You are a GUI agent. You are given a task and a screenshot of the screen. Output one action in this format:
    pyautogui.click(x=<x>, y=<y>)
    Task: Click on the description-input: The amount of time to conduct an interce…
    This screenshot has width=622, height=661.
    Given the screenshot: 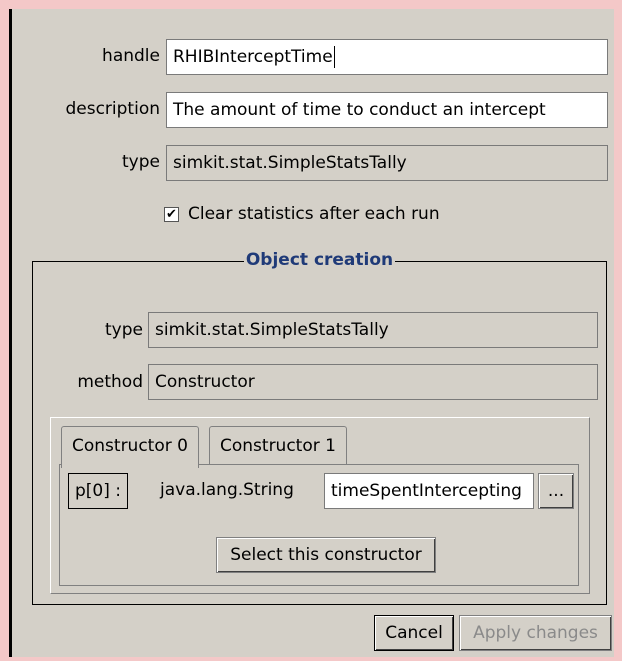 What is the action you would take?
    pyautogui.click(x=387, y=110)
    